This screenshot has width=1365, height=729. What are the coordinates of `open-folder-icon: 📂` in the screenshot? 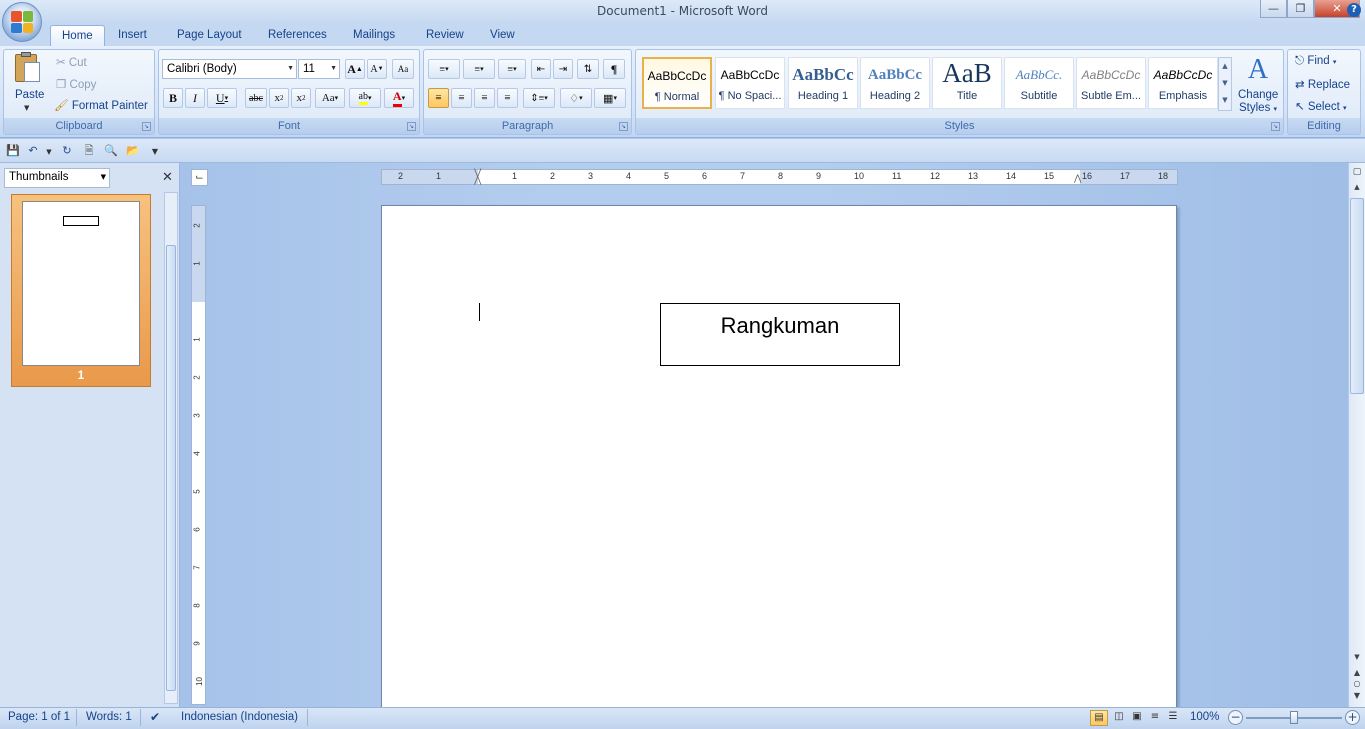 It's located at (133, 151).